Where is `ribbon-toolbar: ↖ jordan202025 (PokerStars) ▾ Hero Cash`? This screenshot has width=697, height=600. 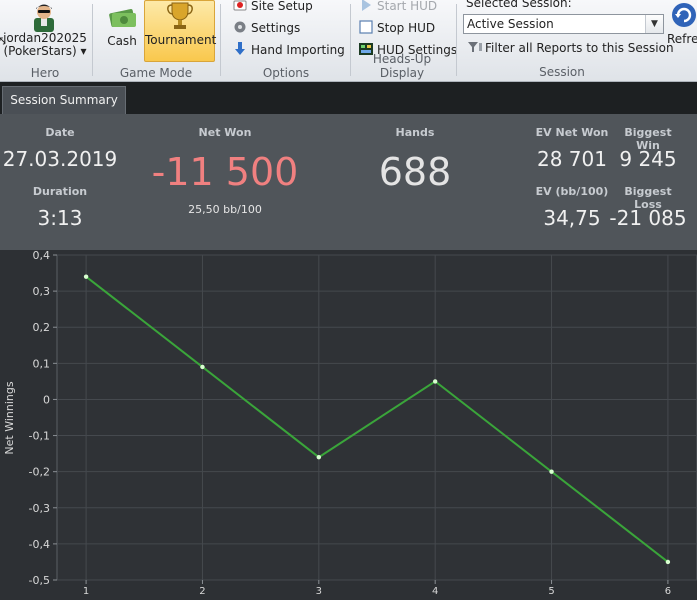
ribbon-toolbar: ↖ jordan202025 (PokerStars) ▾ Hero Cash is located at coordinates (348, 41).